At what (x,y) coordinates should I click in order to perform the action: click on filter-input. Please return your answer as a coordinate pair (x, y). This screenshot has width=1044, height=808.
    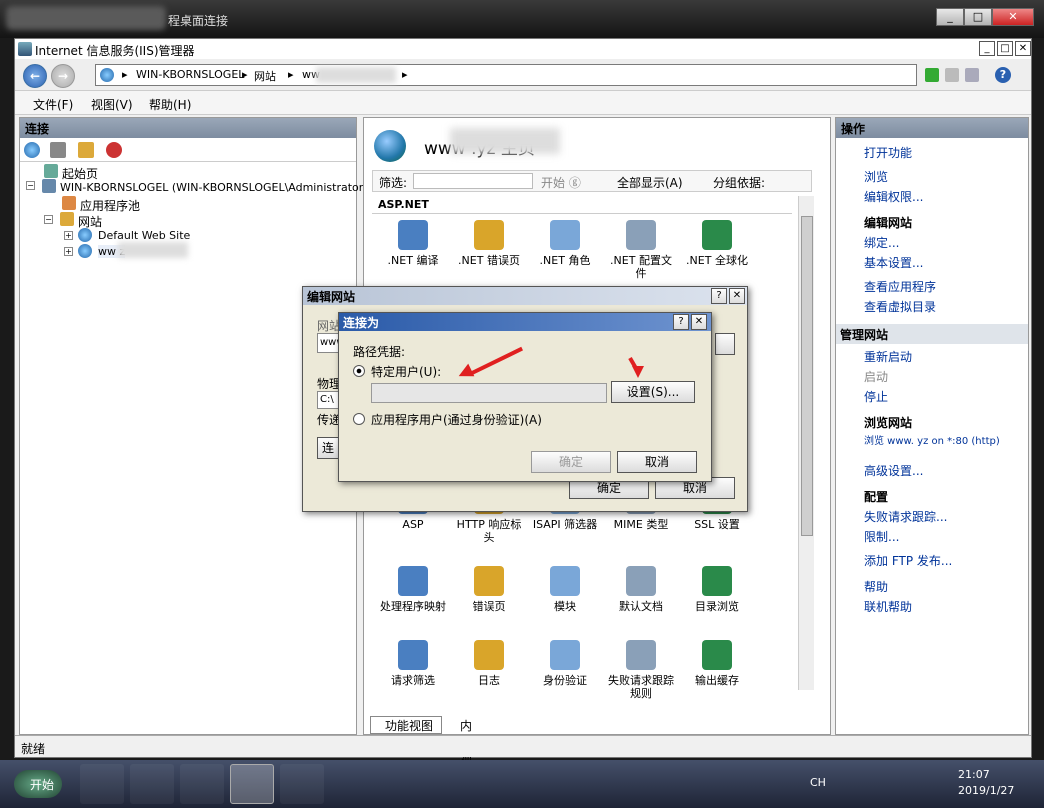
    Looking at the image, I should click on (473, 181).